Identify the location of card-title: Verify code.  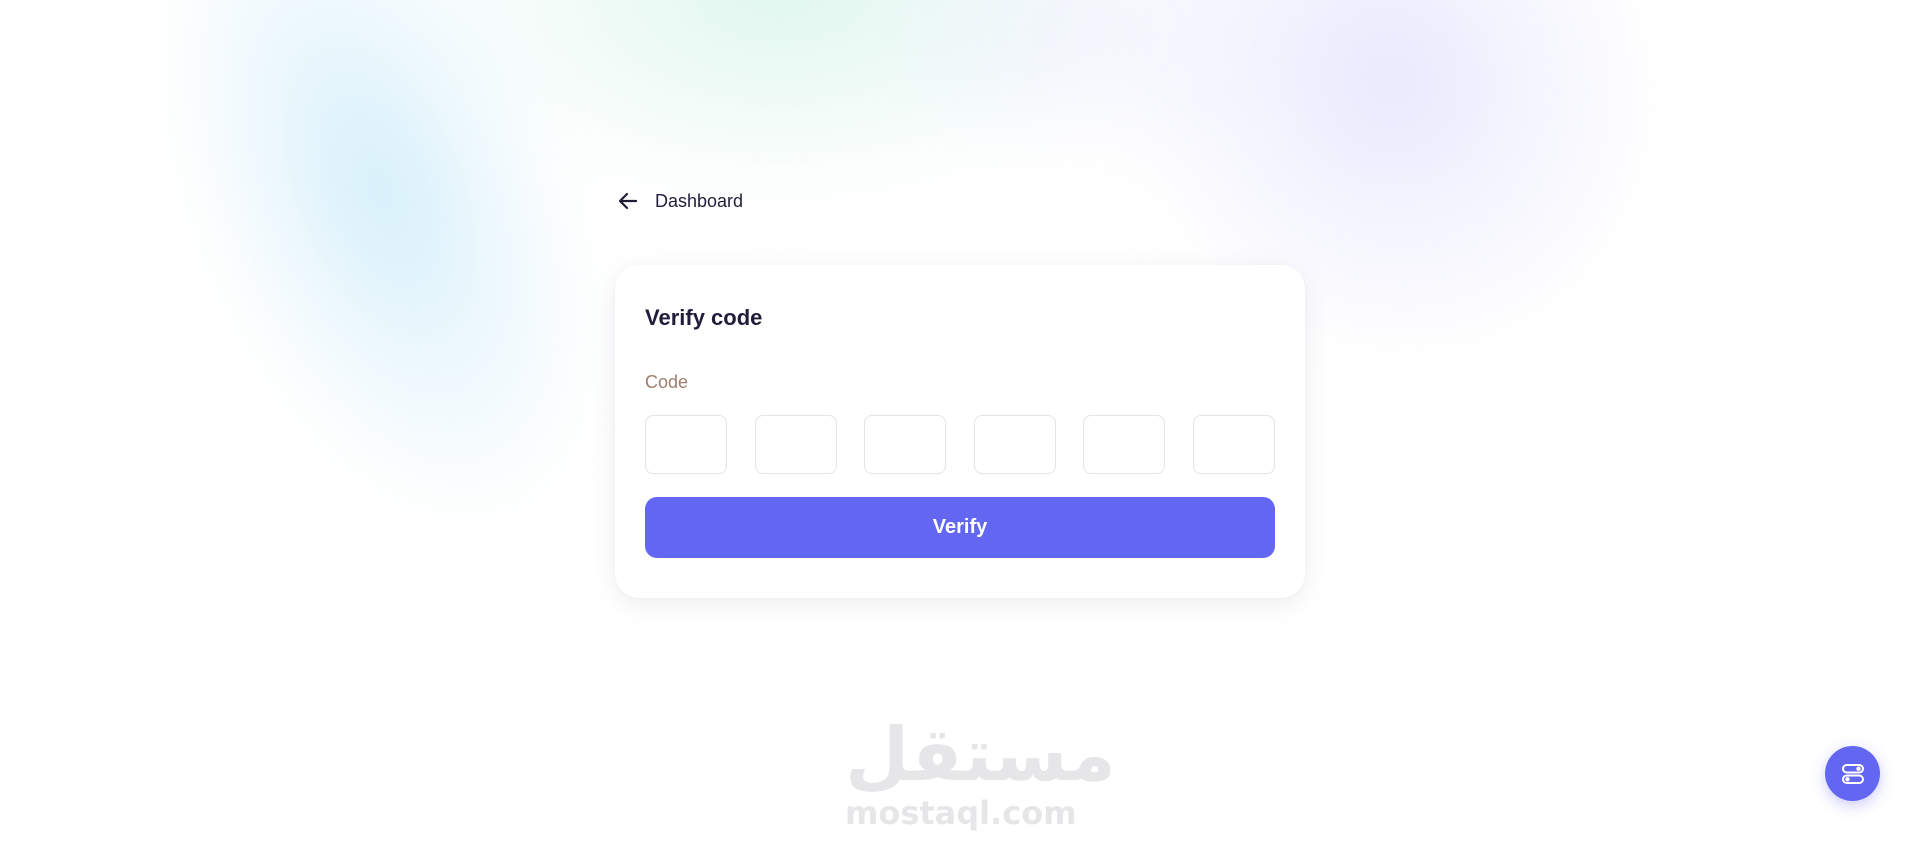
(704, 317).